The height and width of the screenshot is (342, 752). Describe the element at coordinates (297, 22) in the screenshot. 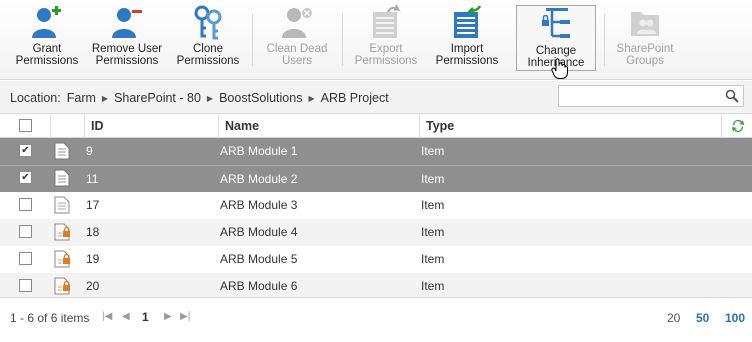

I see `user-delete-icon` at that location.